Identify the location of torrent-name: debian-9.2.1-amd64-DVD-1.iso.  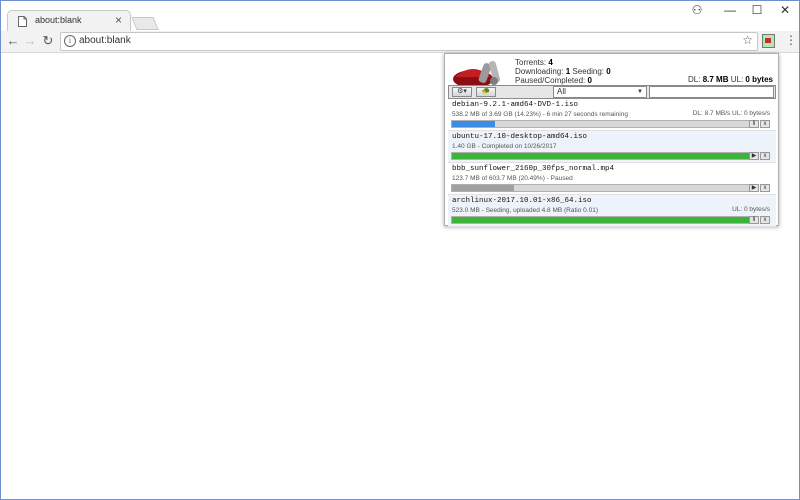
(515, 105).